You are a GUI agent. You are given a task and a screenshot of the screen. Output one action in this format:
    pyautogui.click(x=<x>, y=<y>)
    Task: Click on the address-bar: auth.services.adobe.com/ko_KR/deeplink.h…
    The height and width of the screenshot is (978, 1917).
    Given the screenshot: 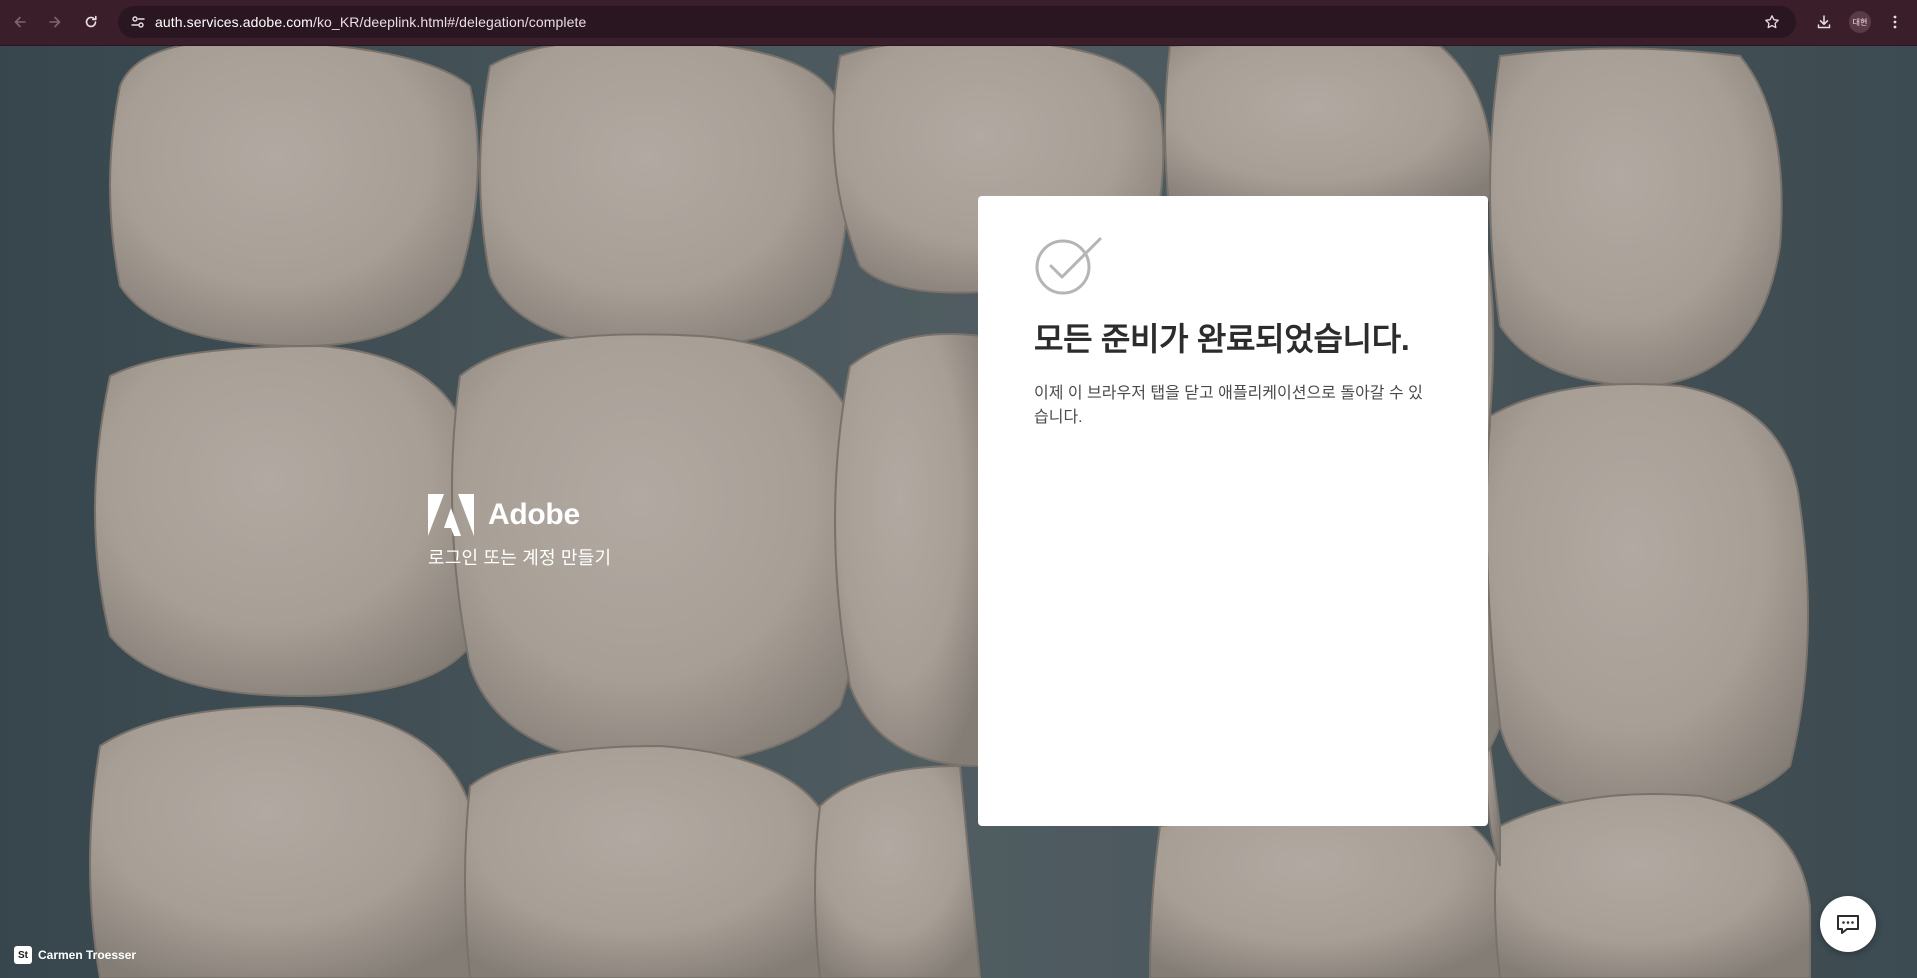 What is the action you would take?
    pyautogui.click(x=957, y=22)
    